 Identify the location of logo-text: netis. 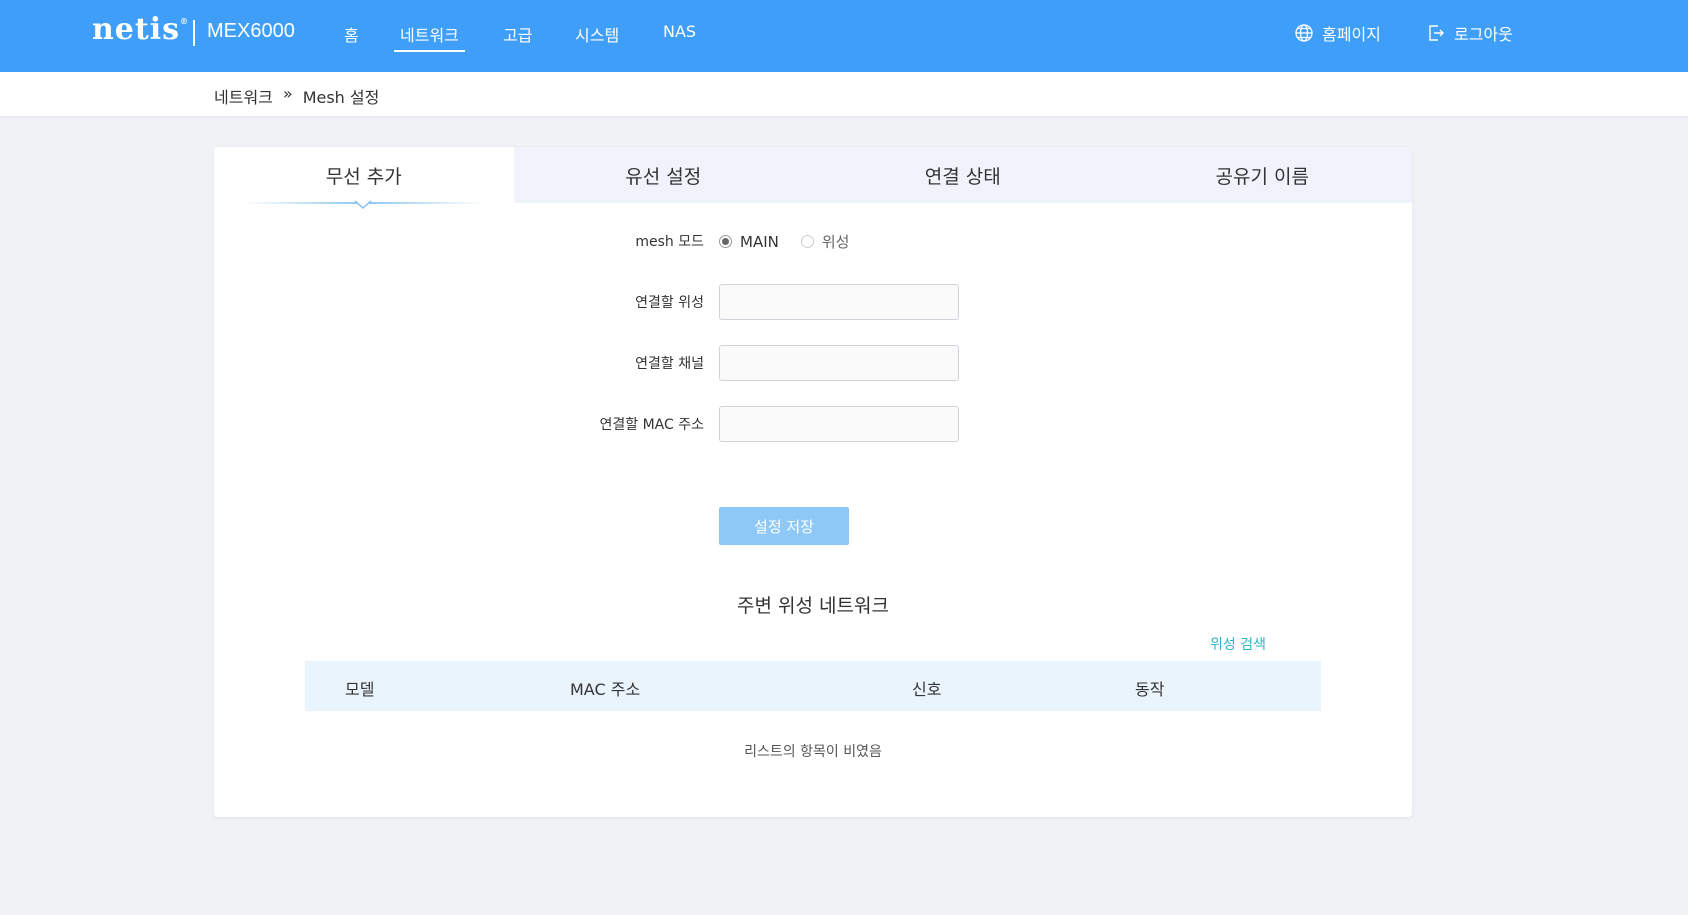
(136, 29).